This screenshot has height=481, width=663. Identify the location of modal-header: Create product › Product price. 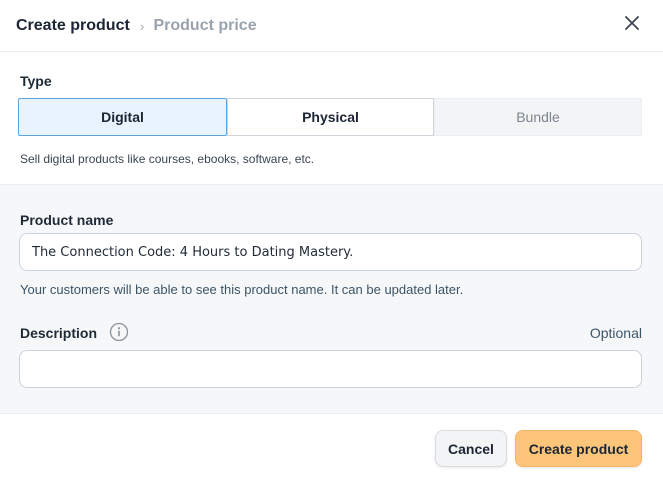
(331, 26).